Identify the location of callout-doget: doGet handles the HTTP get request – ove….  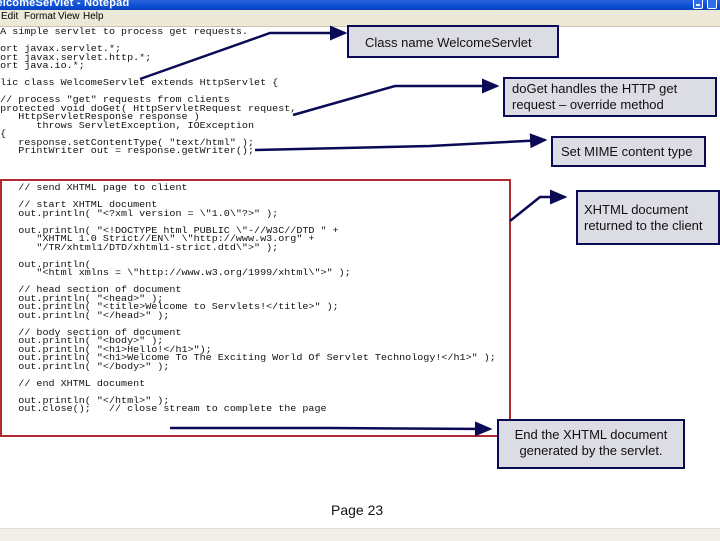
(610, 97).